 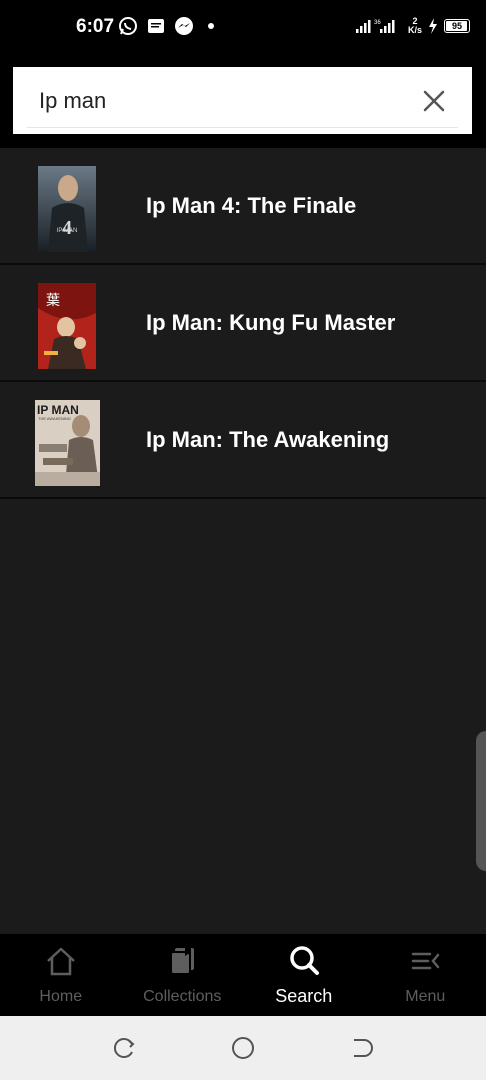 What do you see at coordinates (95, 26) in the screenshot?
I see `status-time: 6:07` at bounding box center [95, 26].